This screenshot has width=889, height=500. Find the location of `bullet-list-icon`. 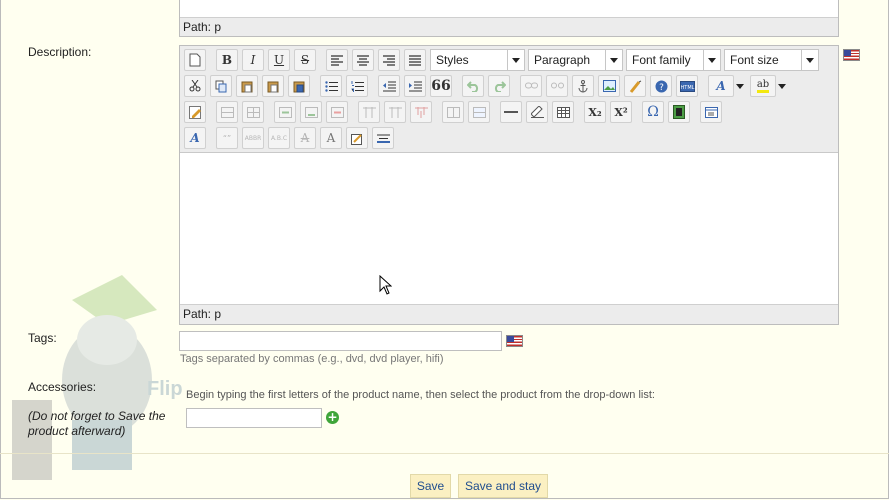

bullet-list-icon is located at coordinates (331, 86).